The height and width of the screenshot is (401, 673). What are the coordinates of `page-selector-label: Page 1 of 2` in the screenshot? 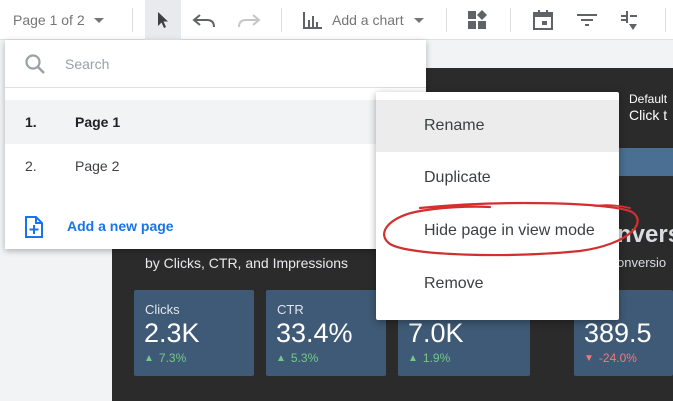 It's located at (49, 20).